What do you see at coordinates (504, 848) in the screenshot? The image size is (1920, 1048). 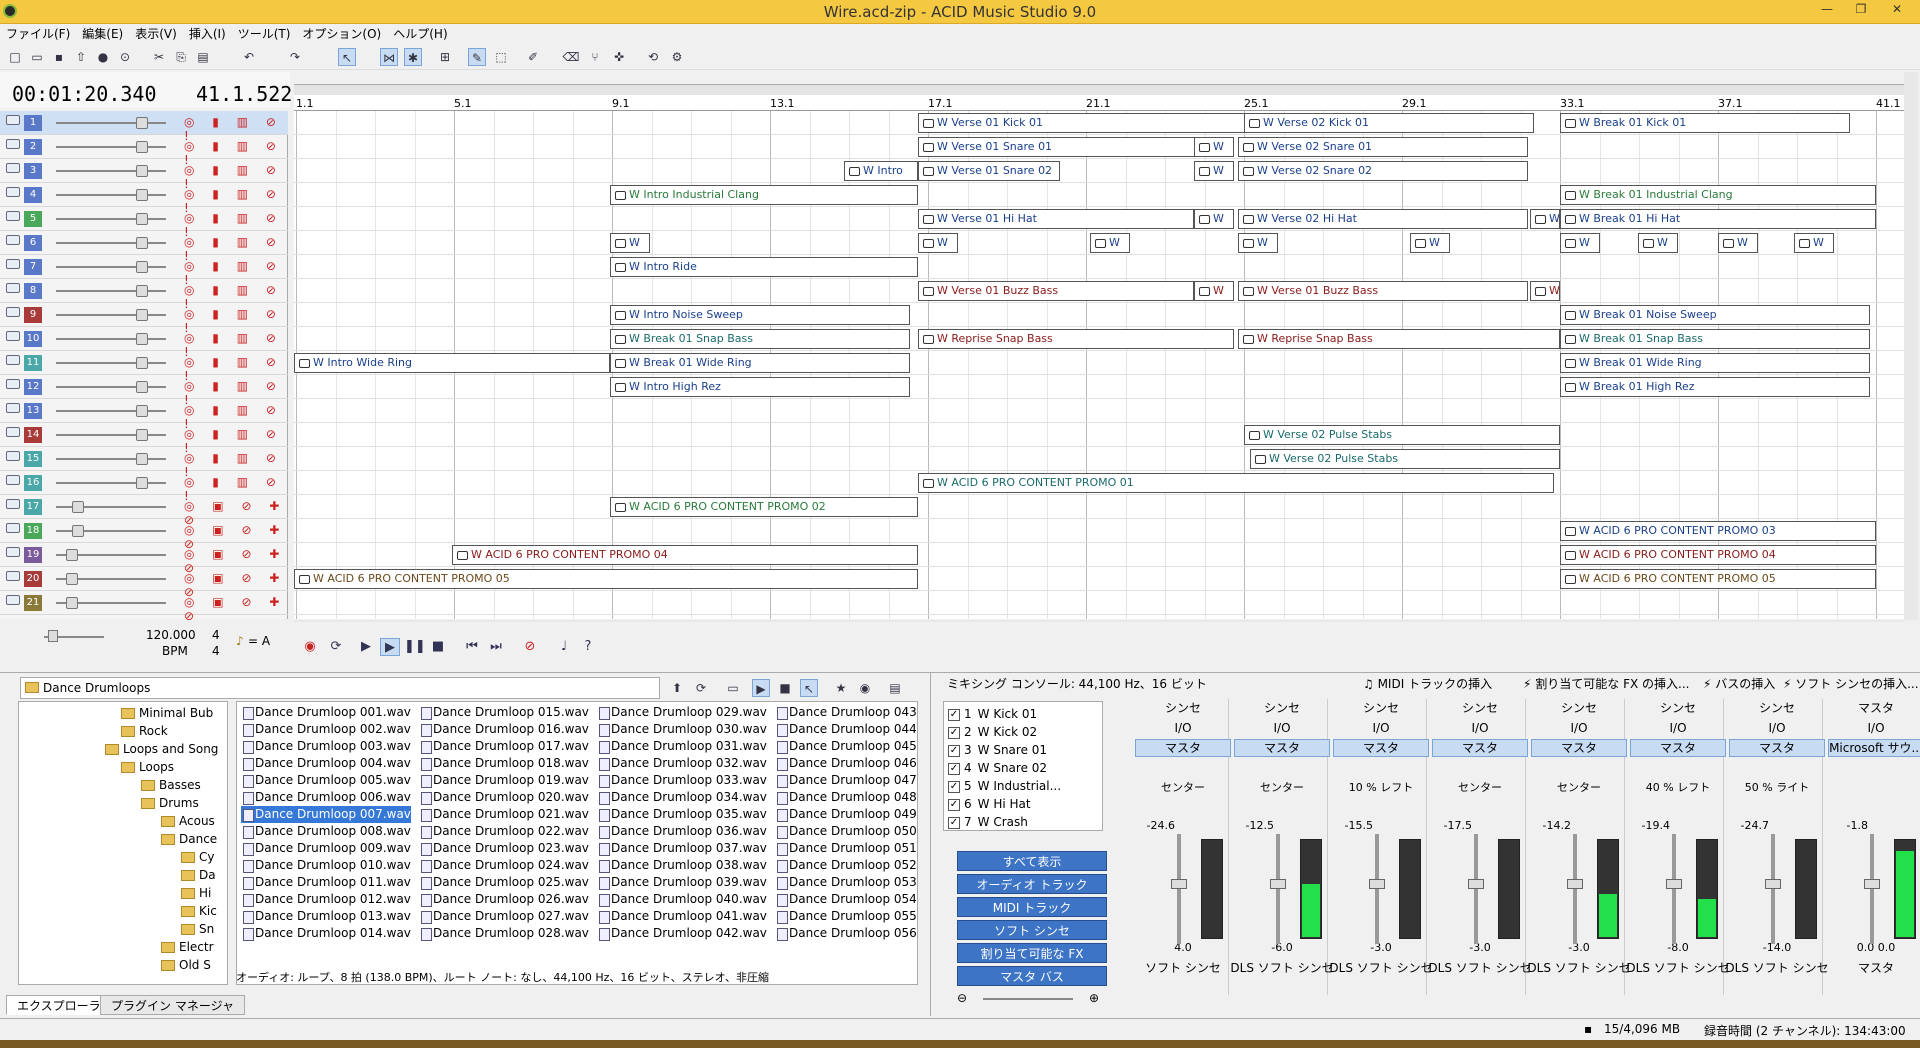 I see `file-item: Dance Drumloop 023.wav` at bounding box center [504, 848].